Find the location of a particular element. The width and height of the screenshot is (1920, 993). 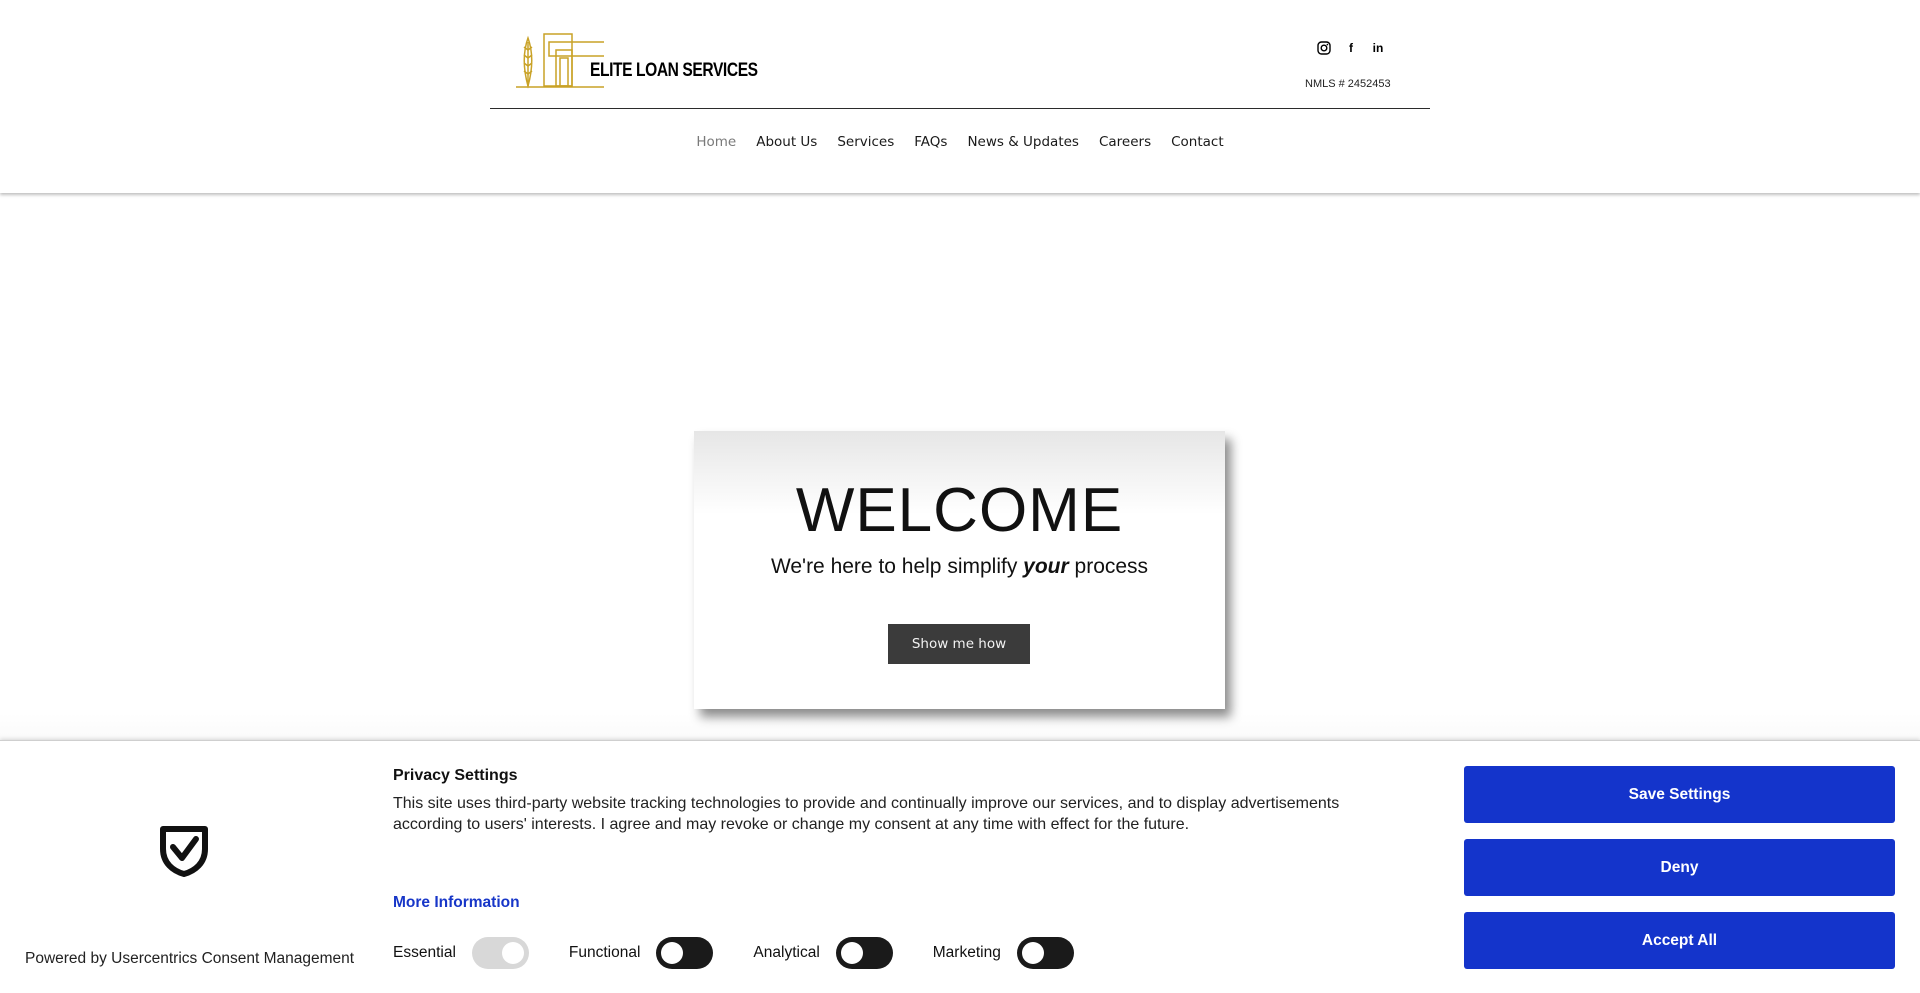

welcome-subtitle: We're here to help simplify your process is located at coordinates (959, 566).